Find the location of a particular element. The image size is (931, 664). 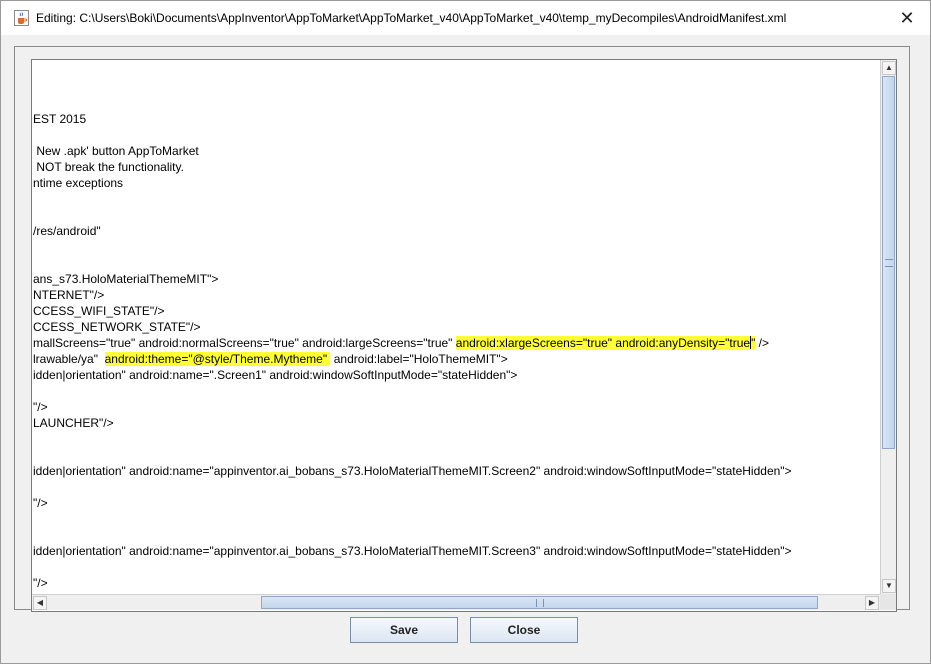

horizontal-scrollbar: ◀ ▶ is located at coordinates (456, 602).